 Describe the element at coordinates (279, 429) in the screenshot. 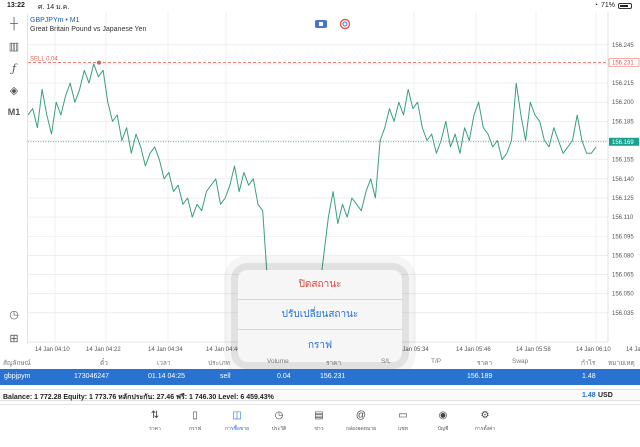

I see `tab-history-label: ประวัติ` at that location.